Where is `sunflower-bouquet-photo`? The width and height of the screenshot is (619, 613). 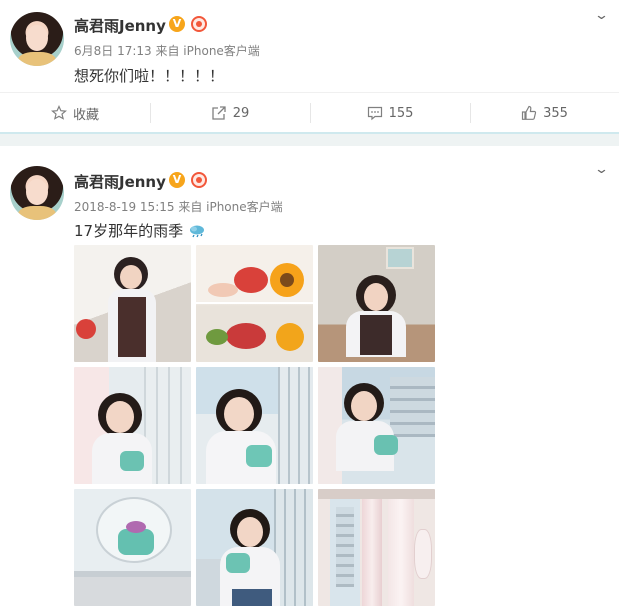
sunflower-bouquet-photo is located at coordinates (254, 303).